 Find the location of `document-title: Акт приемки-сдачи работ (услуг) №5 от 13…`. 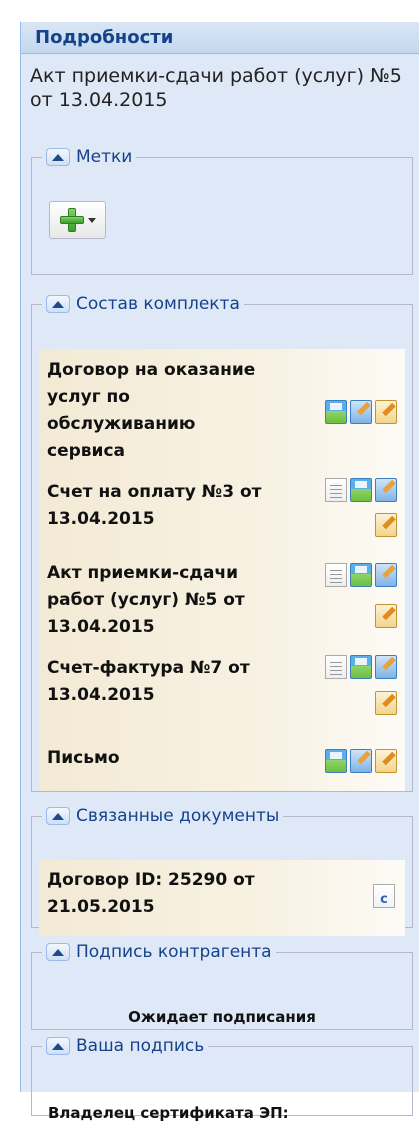

document-title: Акт приемки-сдачи работ (услуг) №5 от 13… is located at coordinates (216, 88).